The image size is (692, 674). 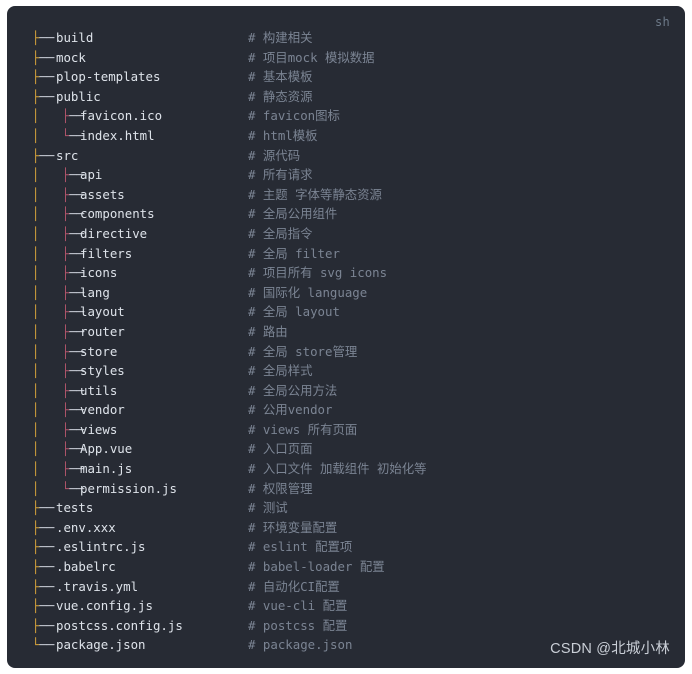 I want to click on tree-branch-glyph: │ └──, so click(x=58, y=135).